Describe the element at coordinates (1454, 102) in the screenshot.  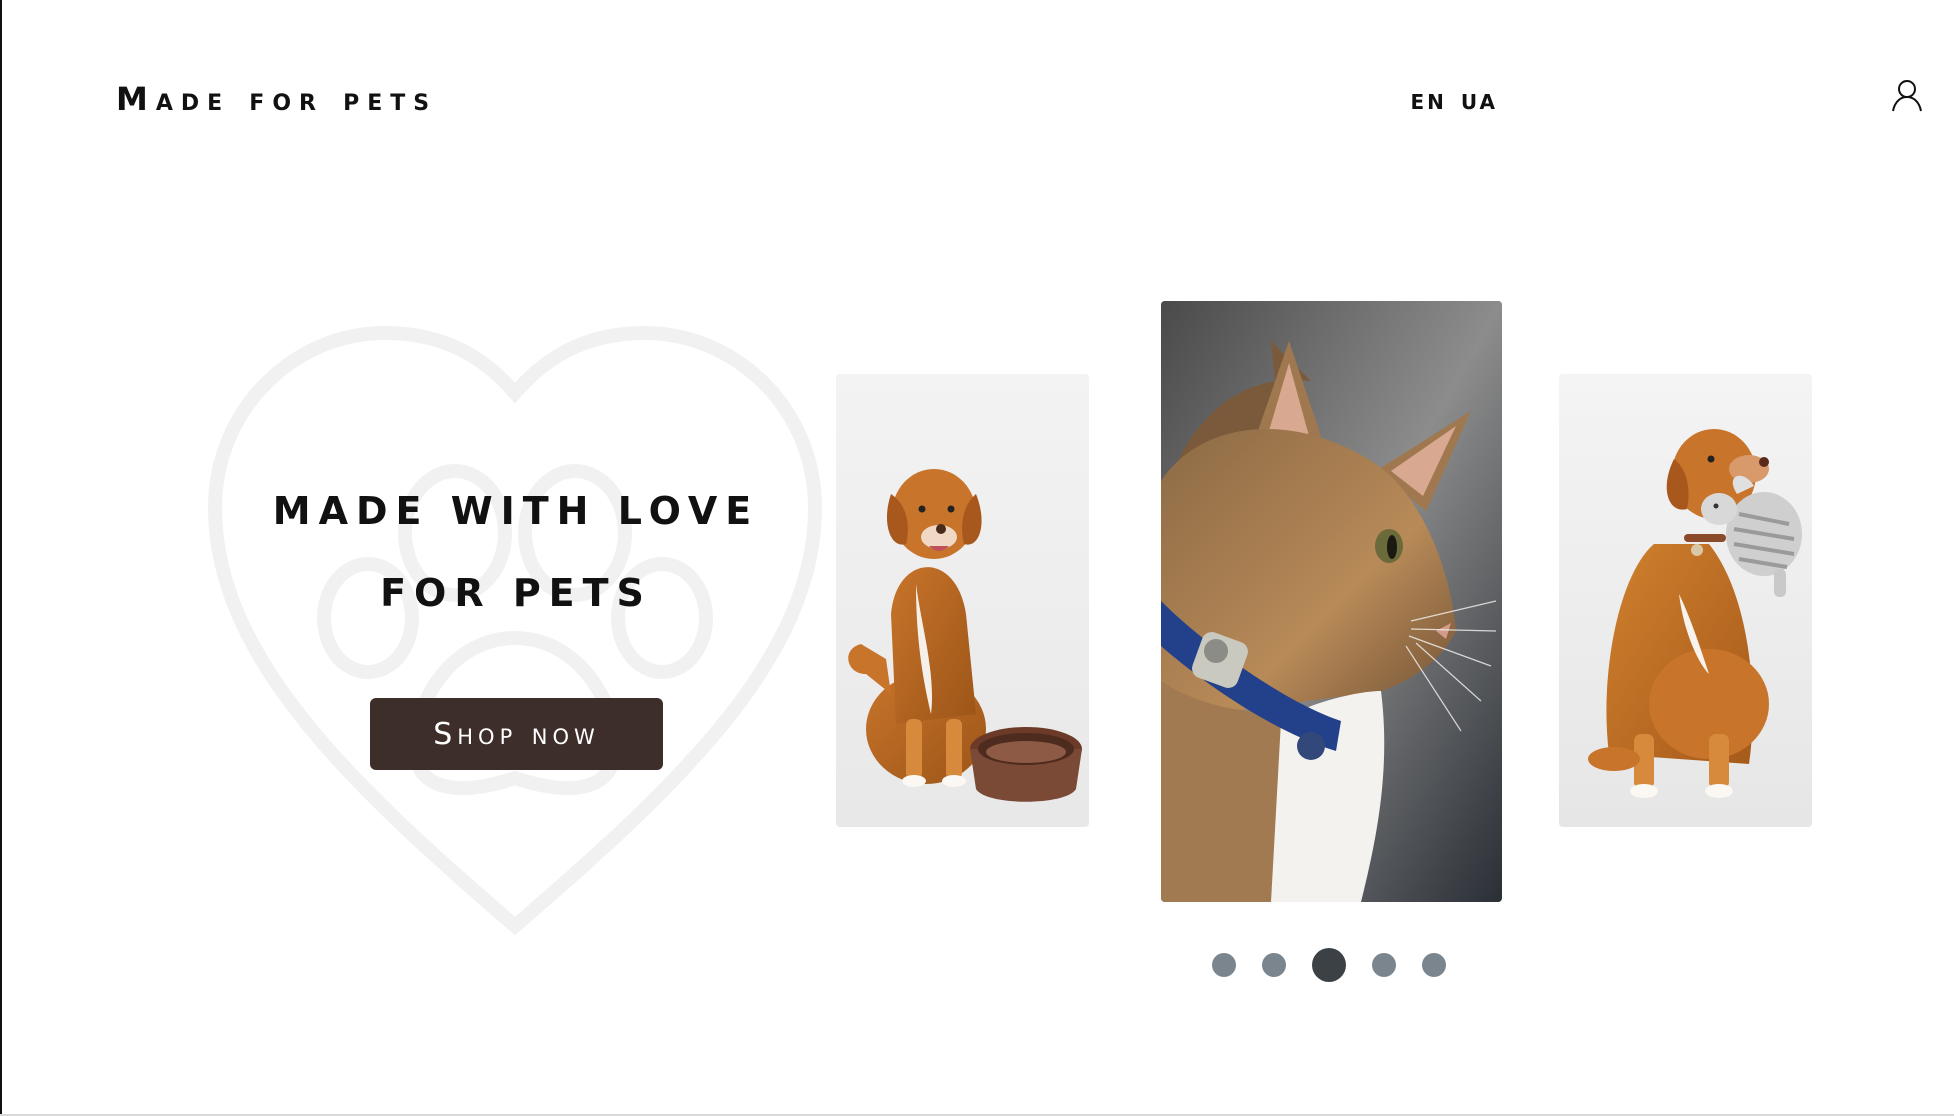
I see `language-switcher: EN UA` at that location.